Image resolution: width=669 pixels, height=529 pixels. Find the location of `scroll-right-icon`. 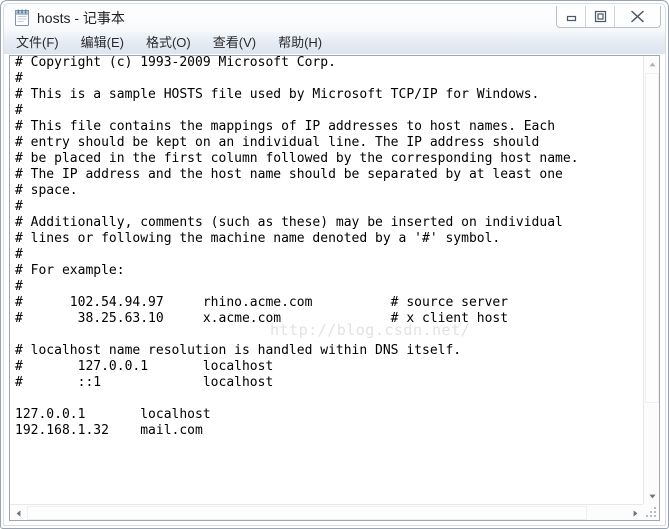

scroll-right-icon is located at coordinates (635, 513).